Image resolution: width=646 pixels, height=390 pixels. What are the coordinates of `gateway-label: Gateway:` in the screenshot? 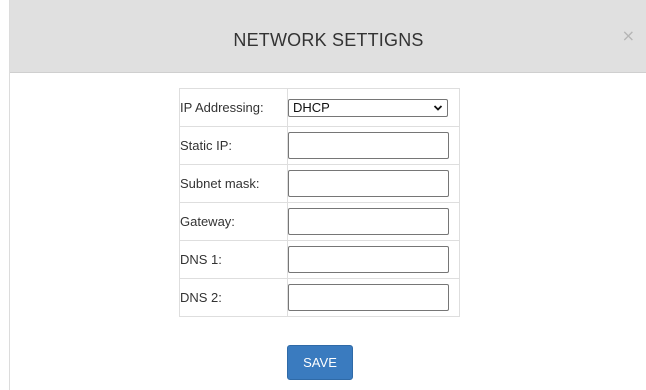 It's located at (233, 221).